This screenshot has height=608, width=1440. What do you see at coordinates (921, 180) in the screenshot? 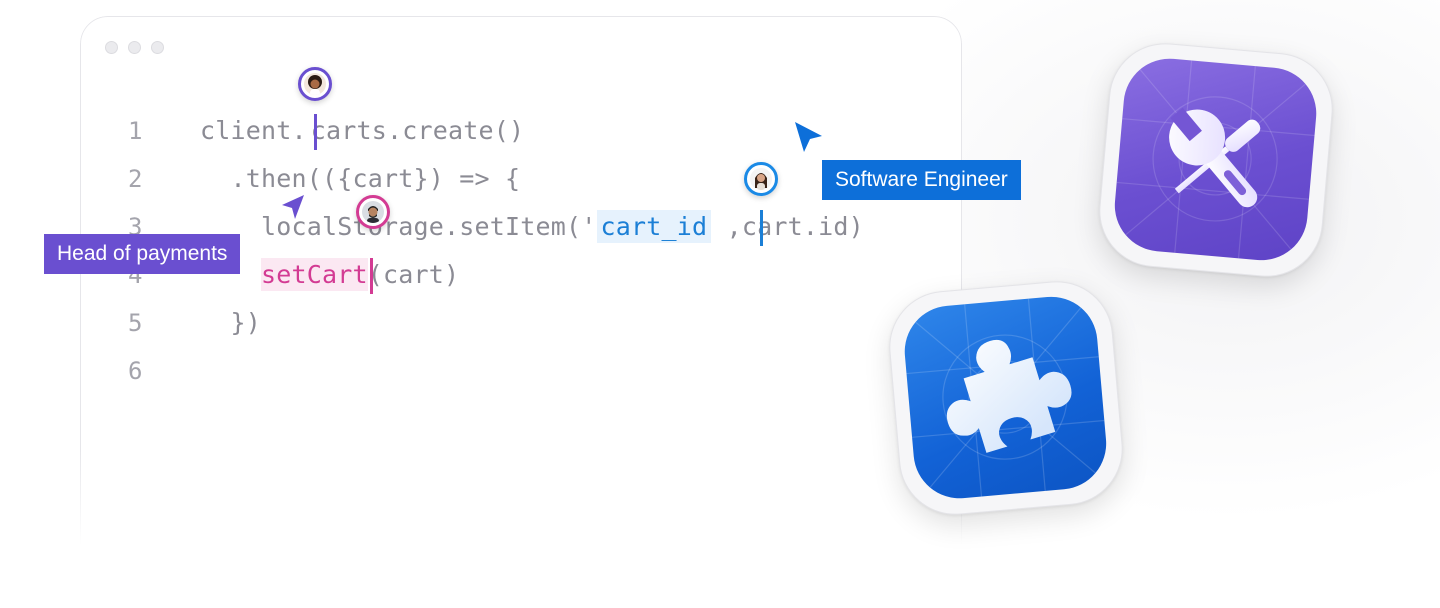
I see `collaborator-name-tag: Software Engineer` at bounding box center [921, 180].